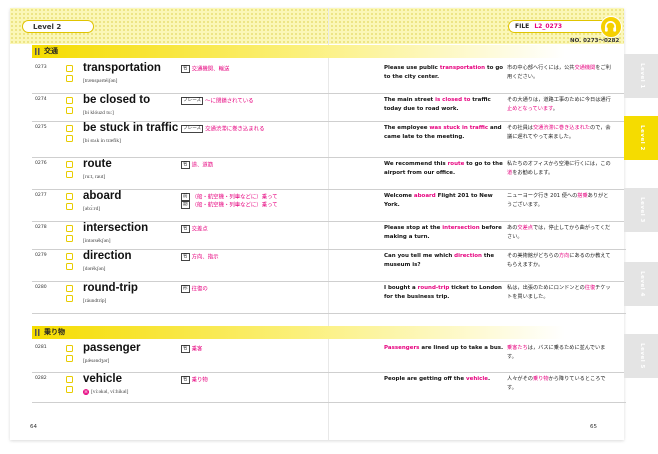 This screenshot has height=454, width=658. What do you see at coordinates (402, 348) in the screenshot?
I see `example-segment: Passengers` at bounding box center [402, 348].